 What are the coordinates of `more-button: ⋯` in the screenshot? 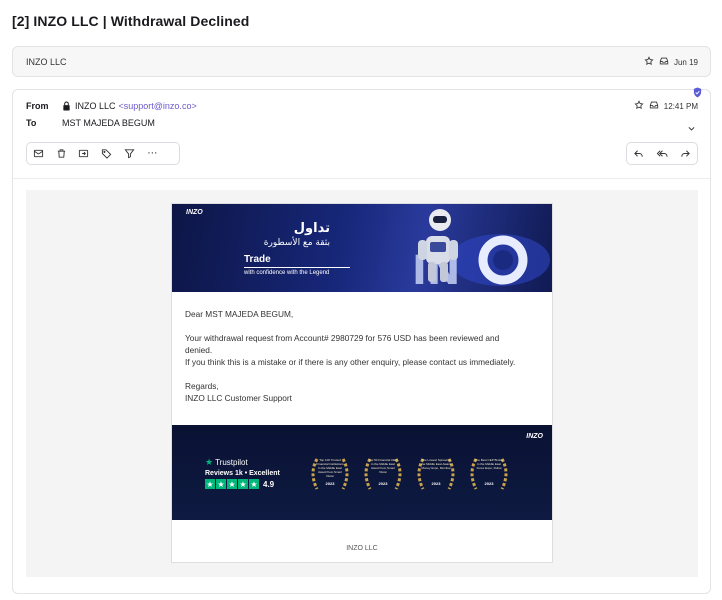 It's located at (152, 153).